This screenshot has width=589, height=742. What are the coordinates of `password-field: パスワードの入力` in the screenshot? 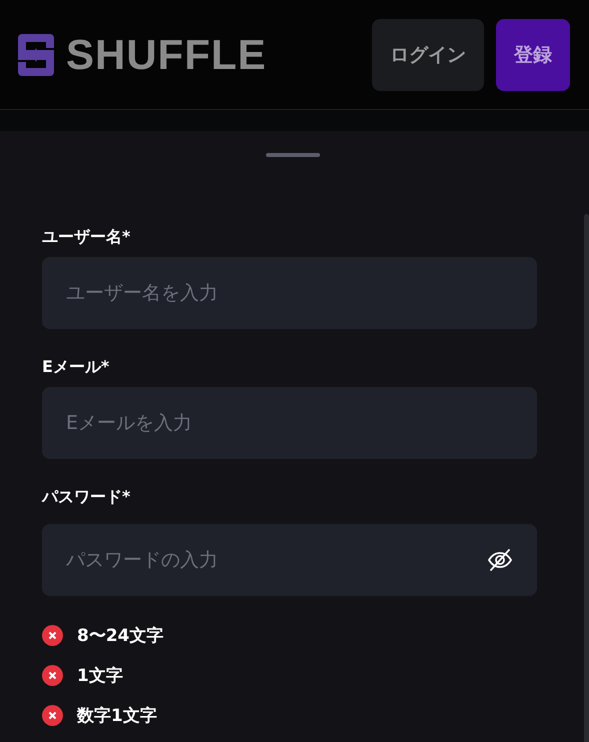 It's located at (289, 560).